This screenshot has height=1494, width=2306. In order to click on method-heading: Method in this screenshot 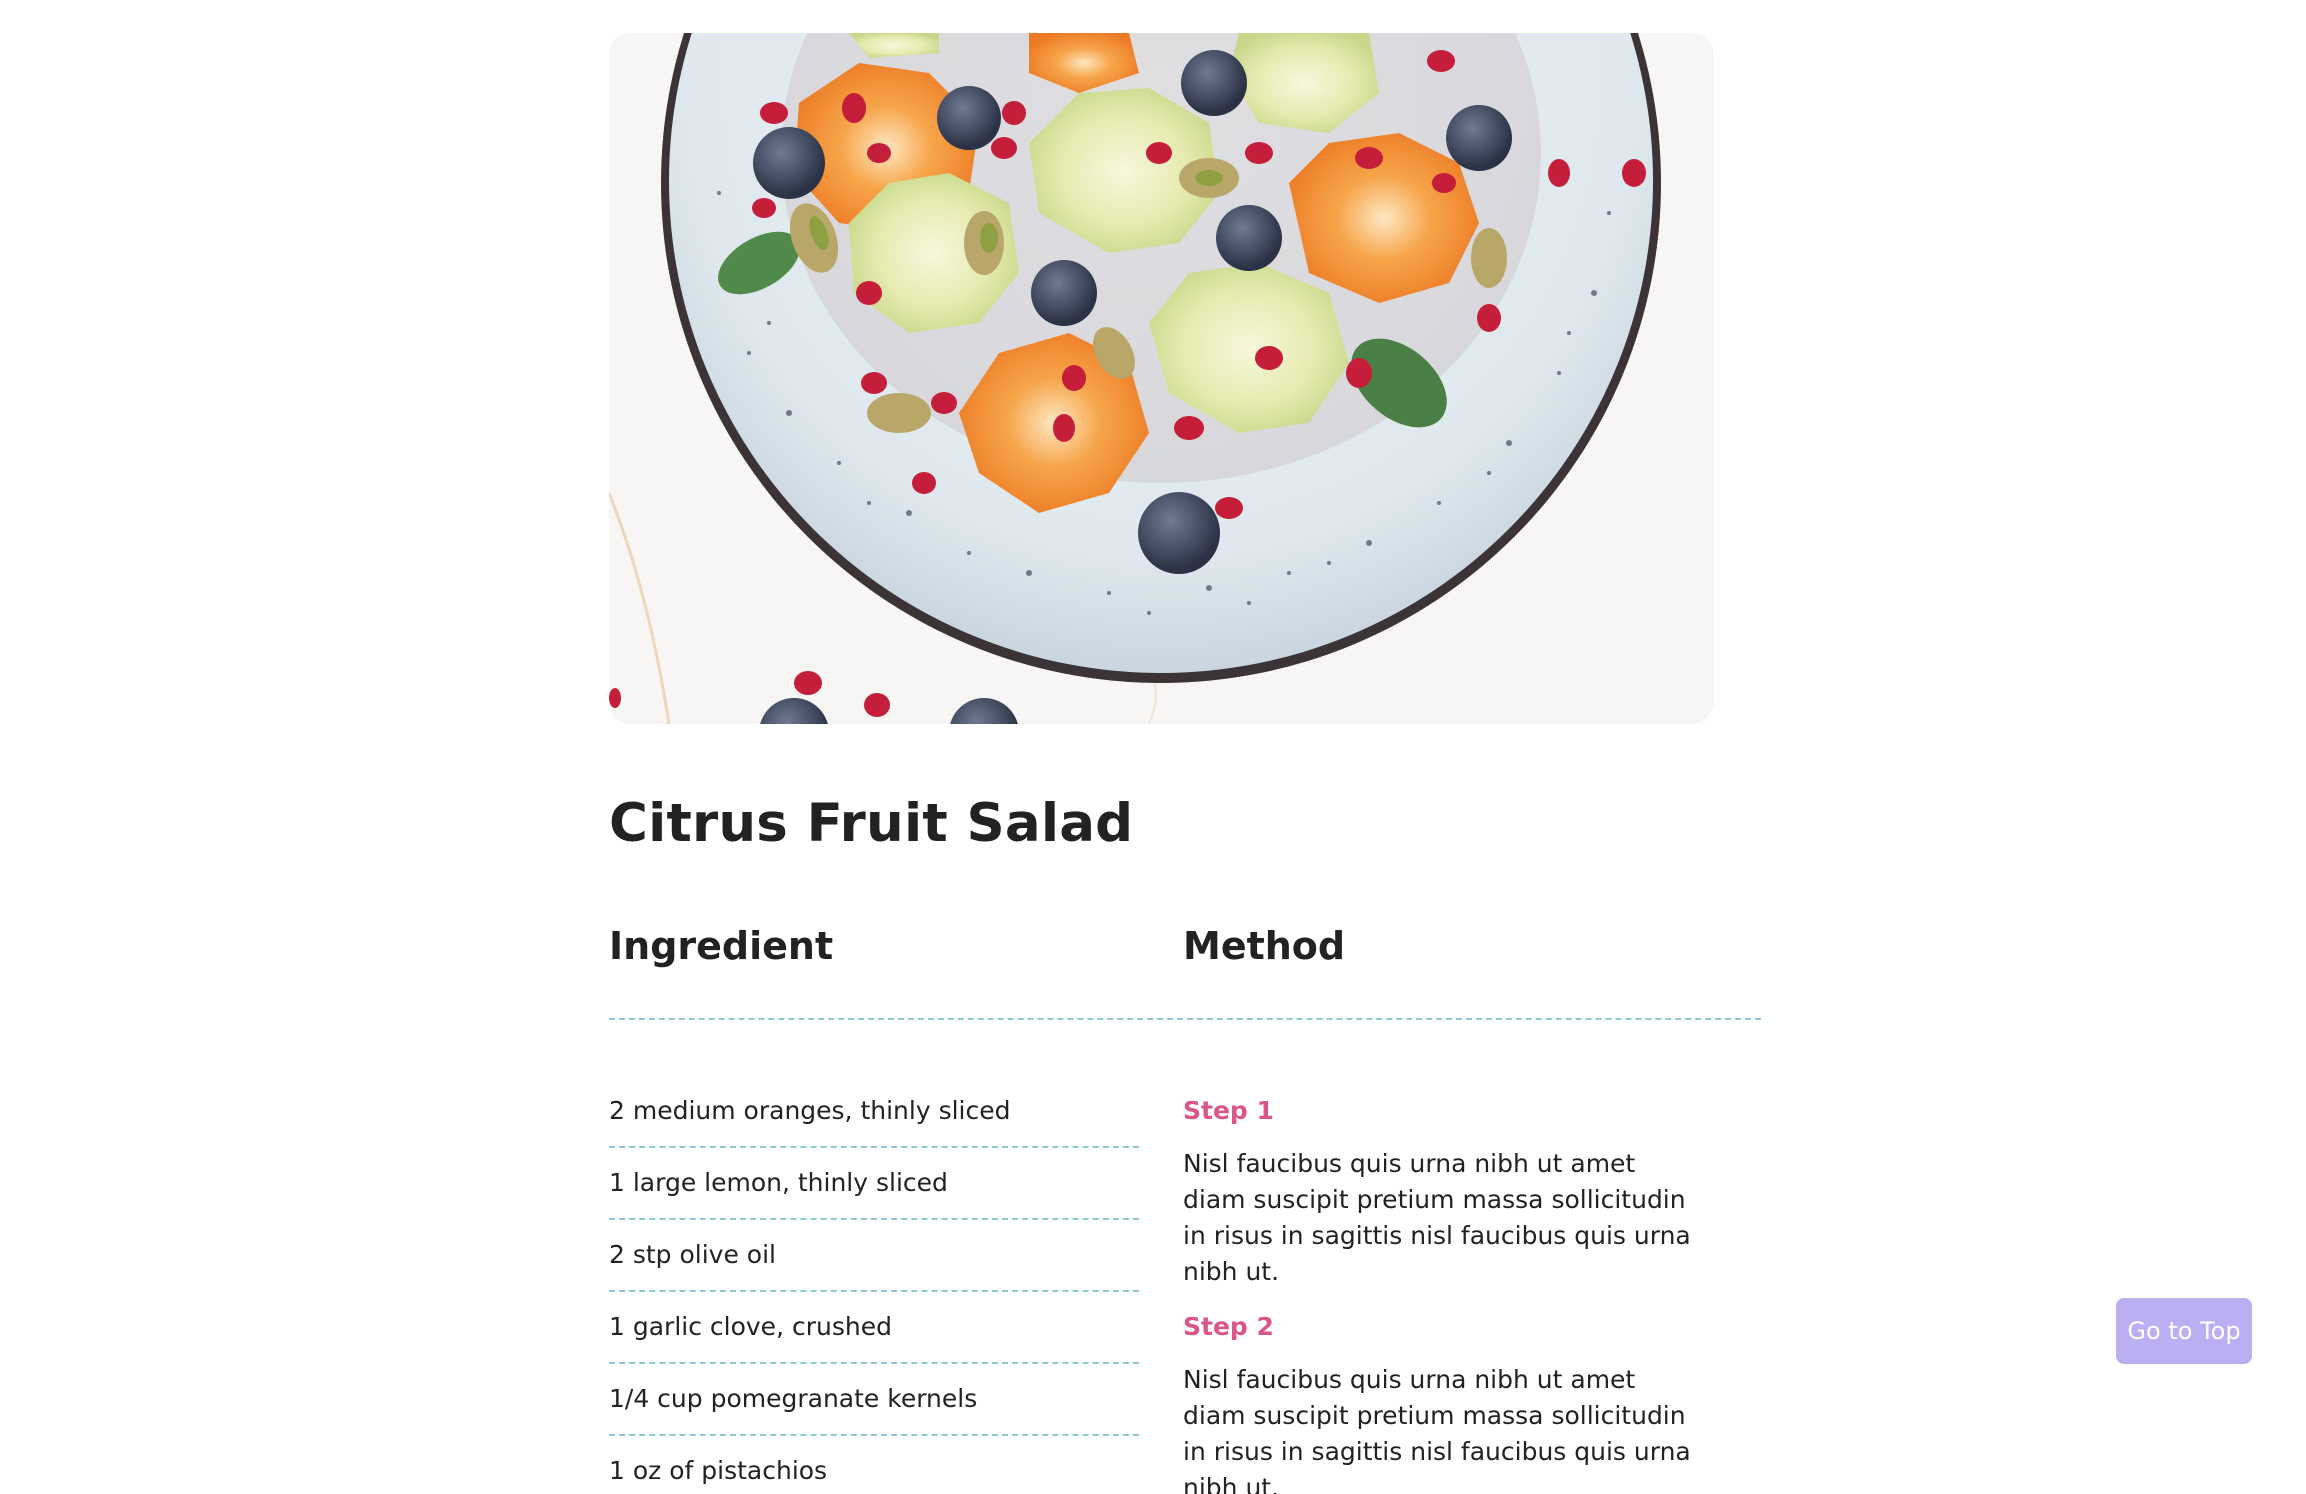, I will do `click(1264, 946)`.